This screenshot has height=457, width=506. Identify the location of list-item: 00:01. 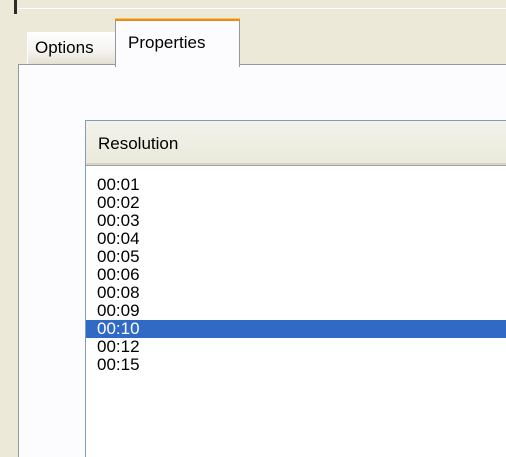
(296, 185).